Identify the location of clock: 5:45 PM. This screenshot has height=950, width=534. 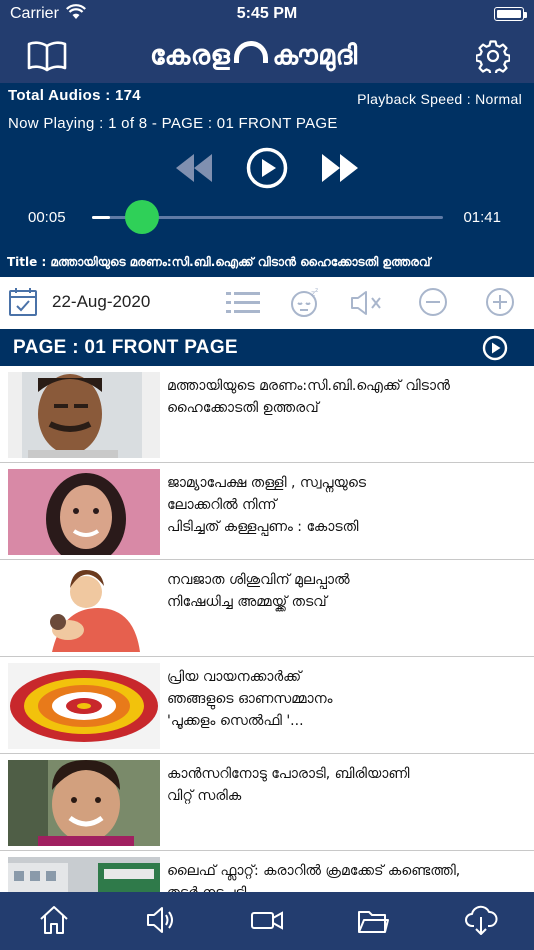
(267, 13).